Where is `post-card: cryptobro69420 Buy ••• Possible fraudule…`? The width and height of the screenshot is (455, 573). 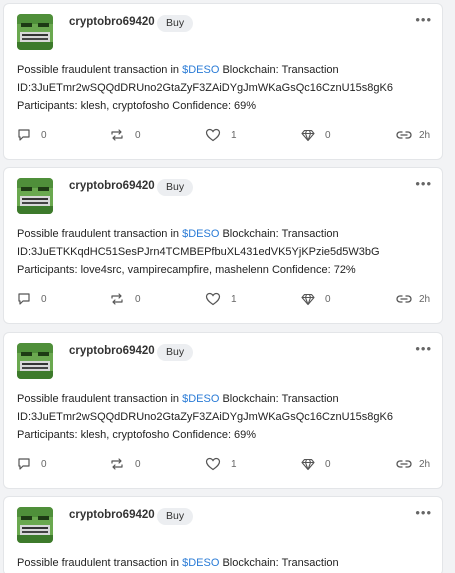
post-card: cryptobro69420 Buy ••• Possible fraudule… is located at coordinates (223, 534).